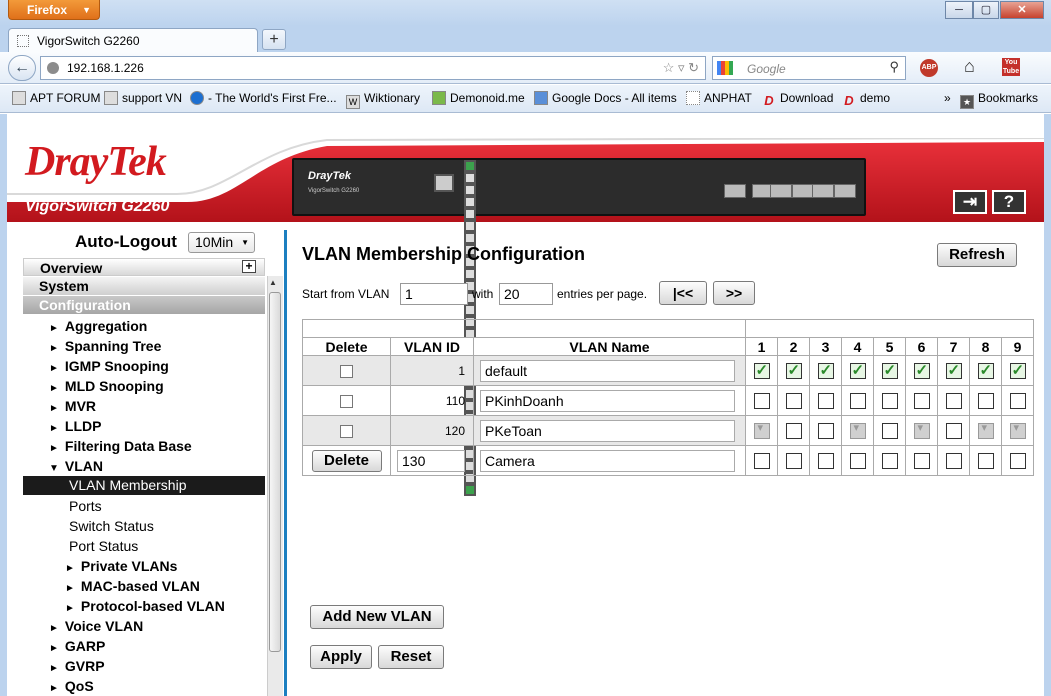 Image resolution: width=1051 pixels, height=696 pixels. I want to click on reset-button: Reset, so click(411, 657).